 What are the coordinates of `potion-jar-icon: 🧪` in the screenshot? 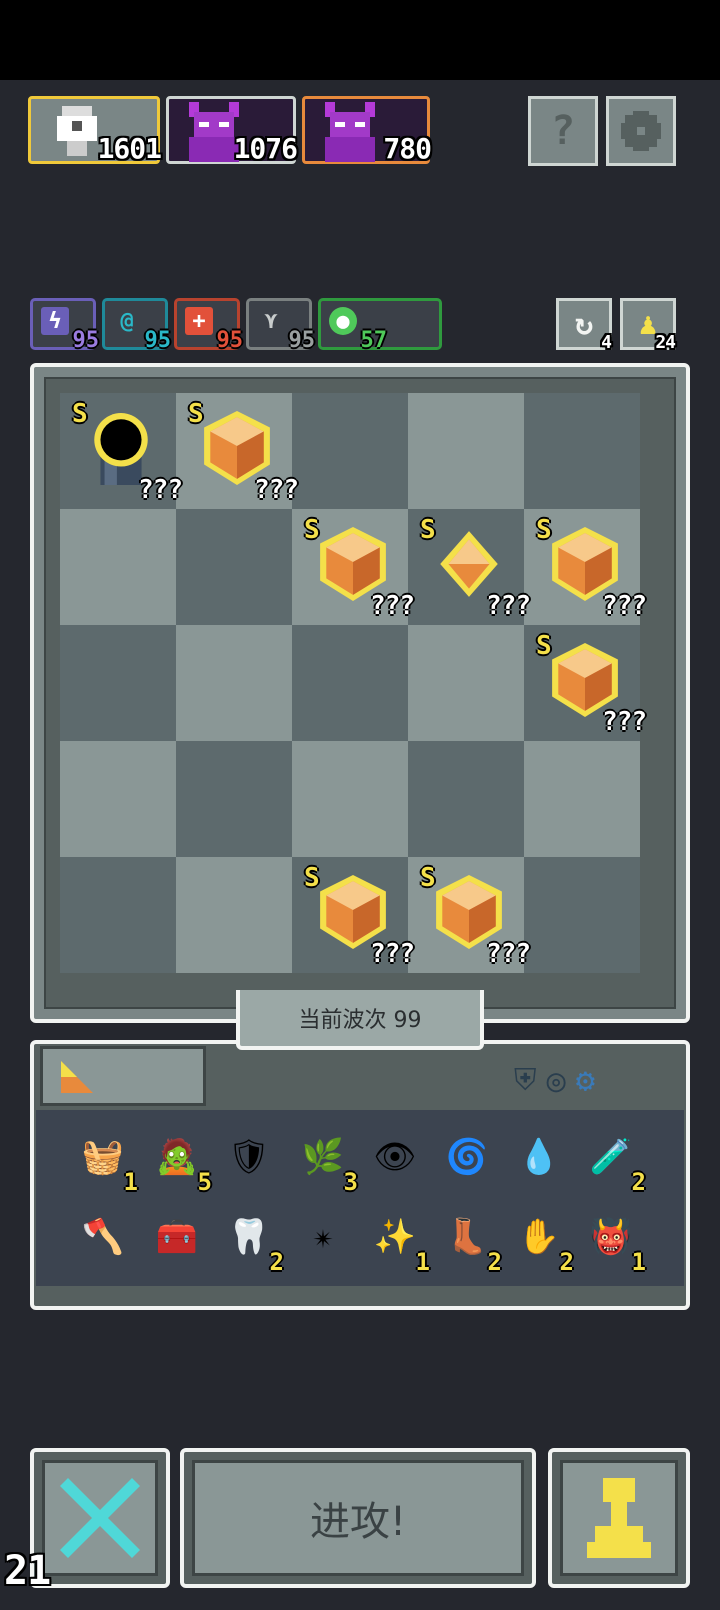 It's located at (611, 1157).